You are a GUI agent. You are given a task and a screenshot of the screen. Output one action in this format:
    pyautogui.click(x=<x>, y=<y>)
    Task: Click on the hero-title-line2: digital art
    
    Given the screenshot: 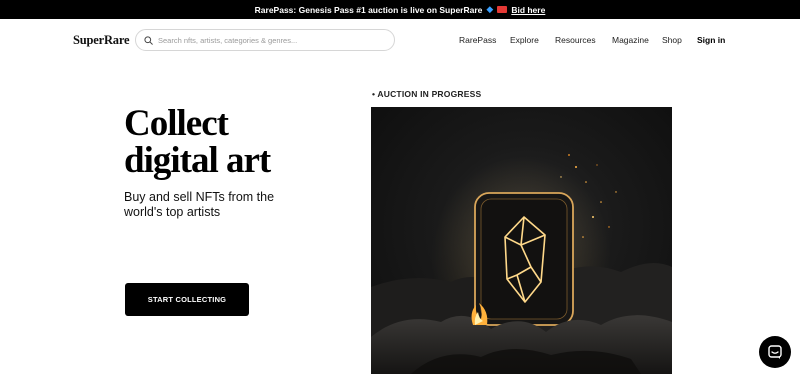 What is the action you would take?
    pyautogui.click(x=197, y=160)
    